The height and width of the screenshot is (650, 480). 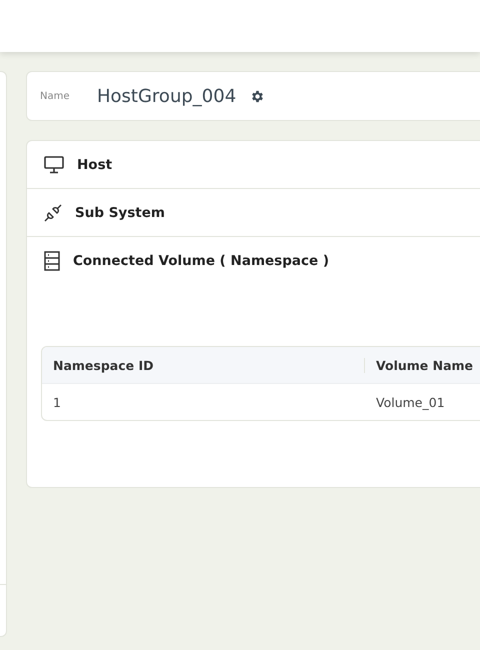 I want to click on section-title: Connected Volume ( Namespace ), so click(x=201, y=260).